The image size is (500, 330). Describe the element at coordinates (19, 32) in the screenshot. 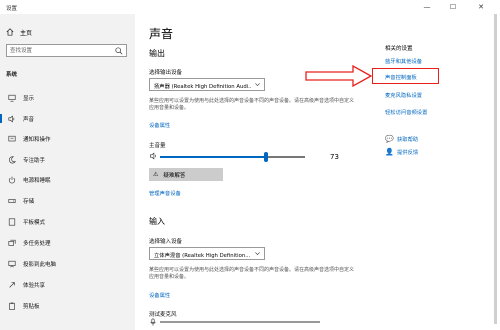

I see `sidebar-home: 主页` at that location.